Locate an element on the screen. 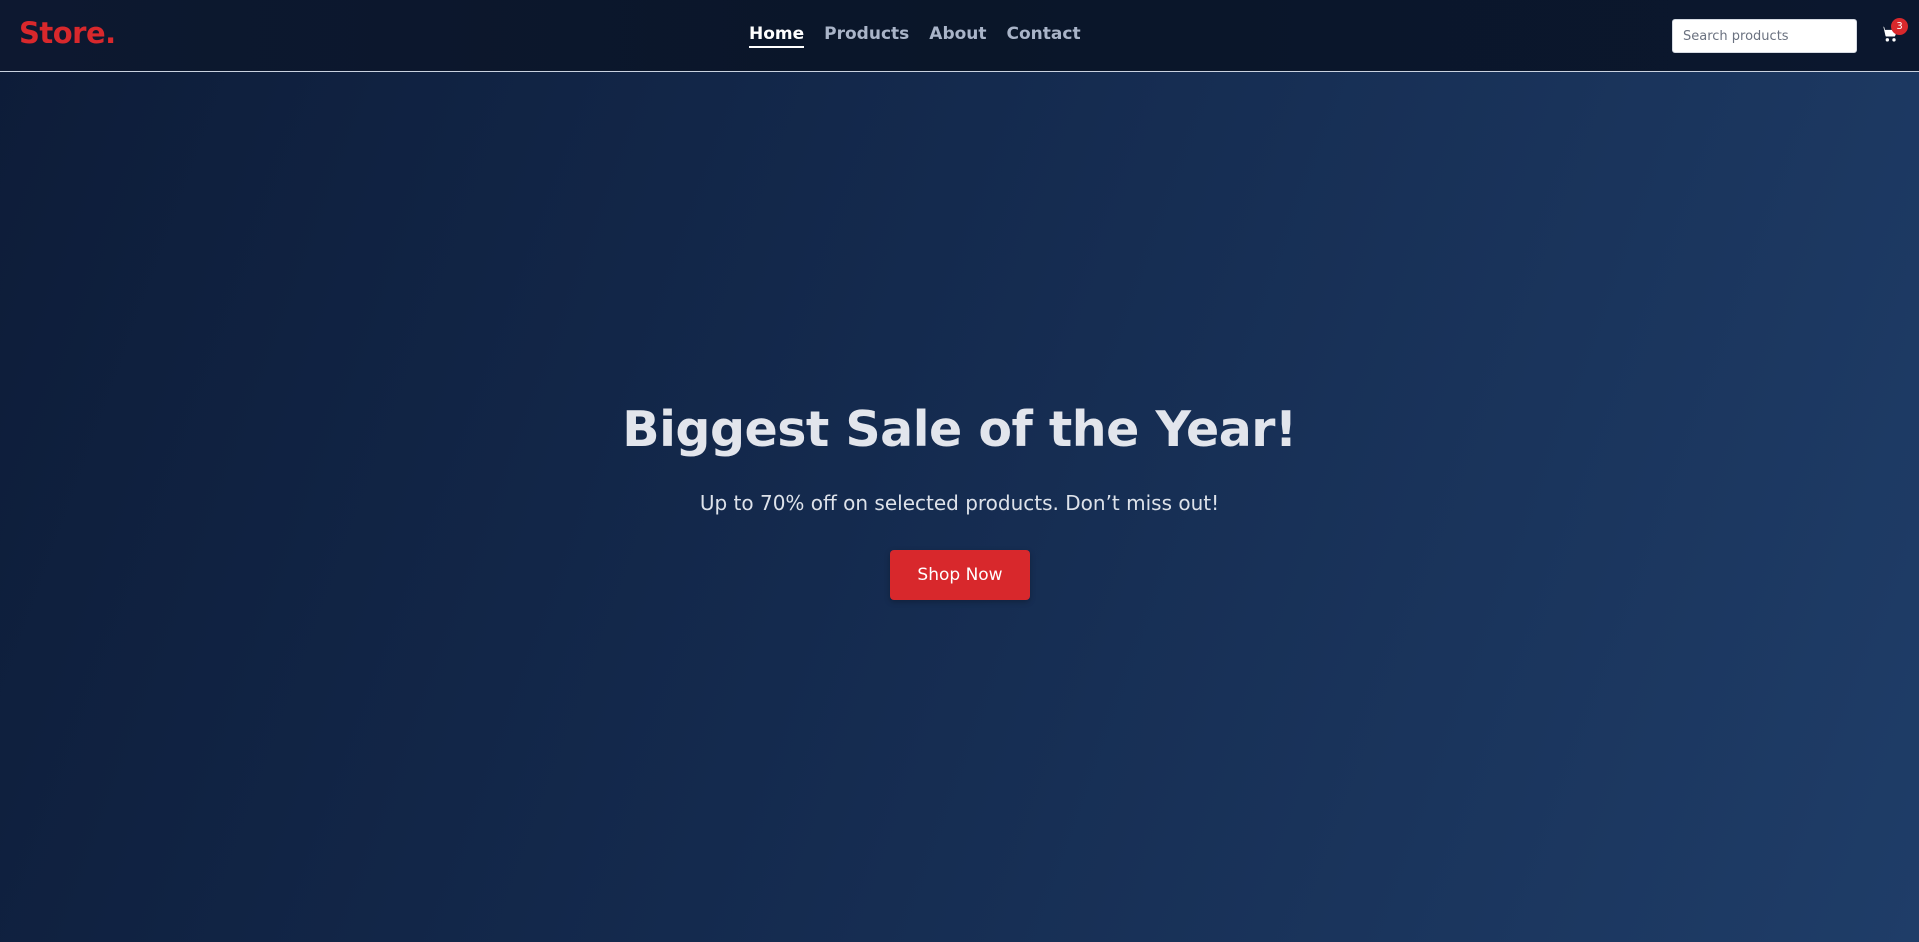  nav-link-contact: Contact is located at coordinates (1044, 36).